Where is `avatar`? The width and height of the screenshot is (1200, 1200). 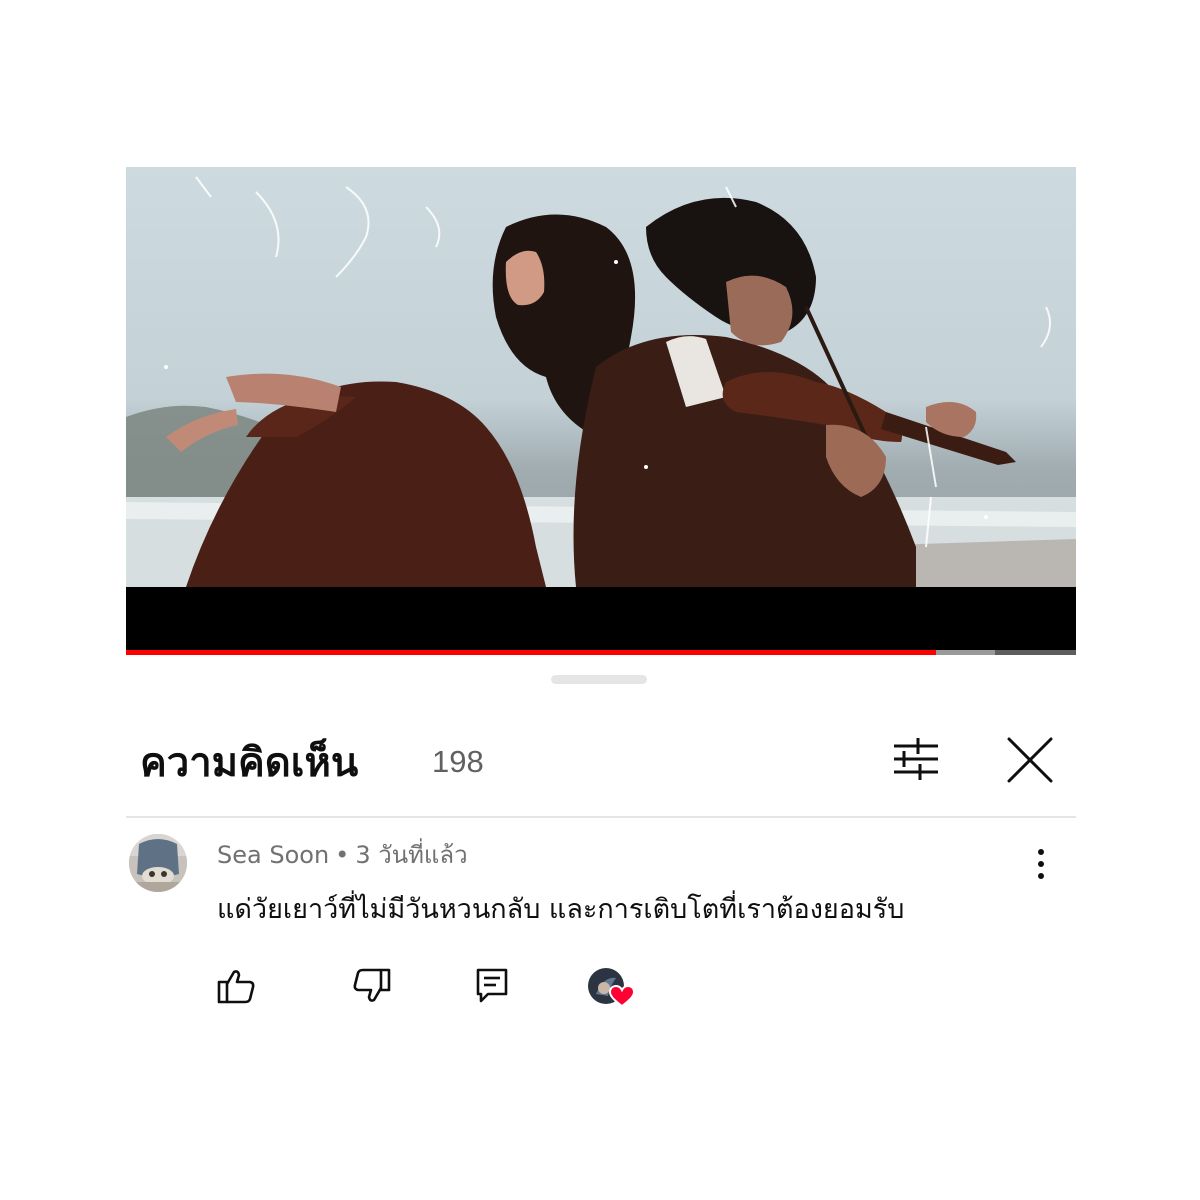
avatar is located at coordinates (158, 863).